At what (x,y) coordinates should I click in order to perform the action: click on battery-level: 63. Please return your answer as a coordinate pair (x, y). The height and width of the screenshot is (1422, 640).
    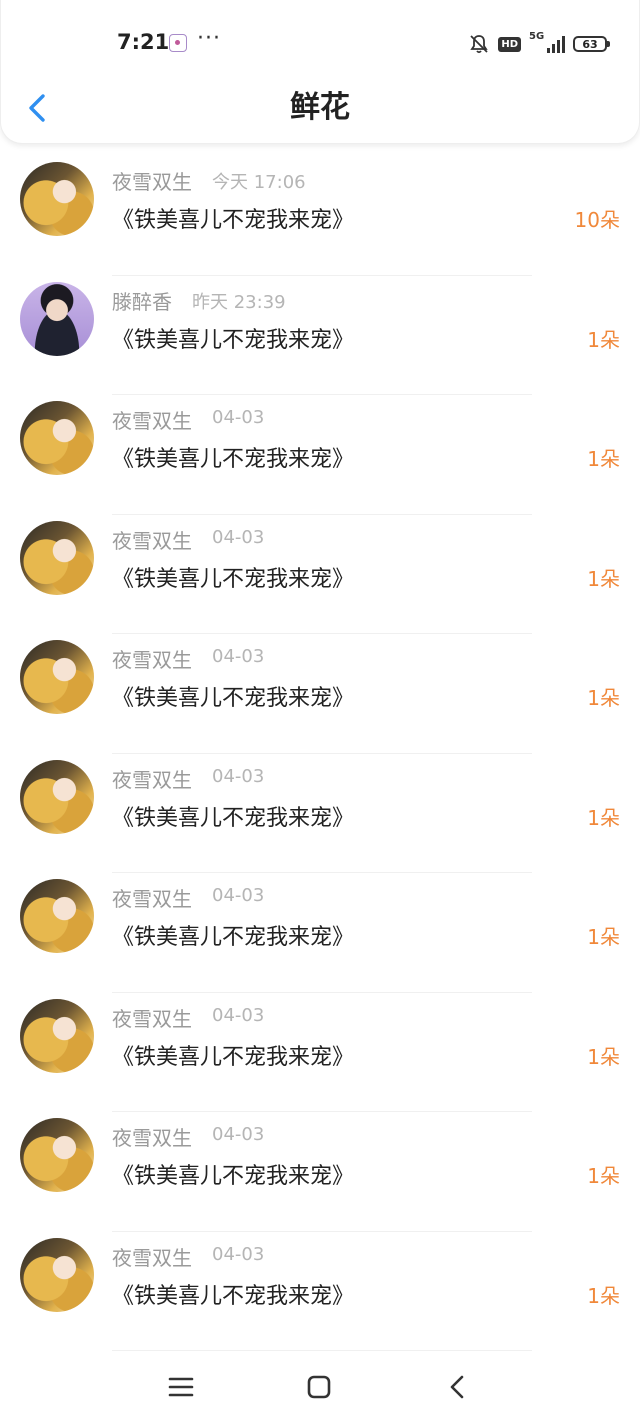
    Looking at the image, I should click on (590, 44).